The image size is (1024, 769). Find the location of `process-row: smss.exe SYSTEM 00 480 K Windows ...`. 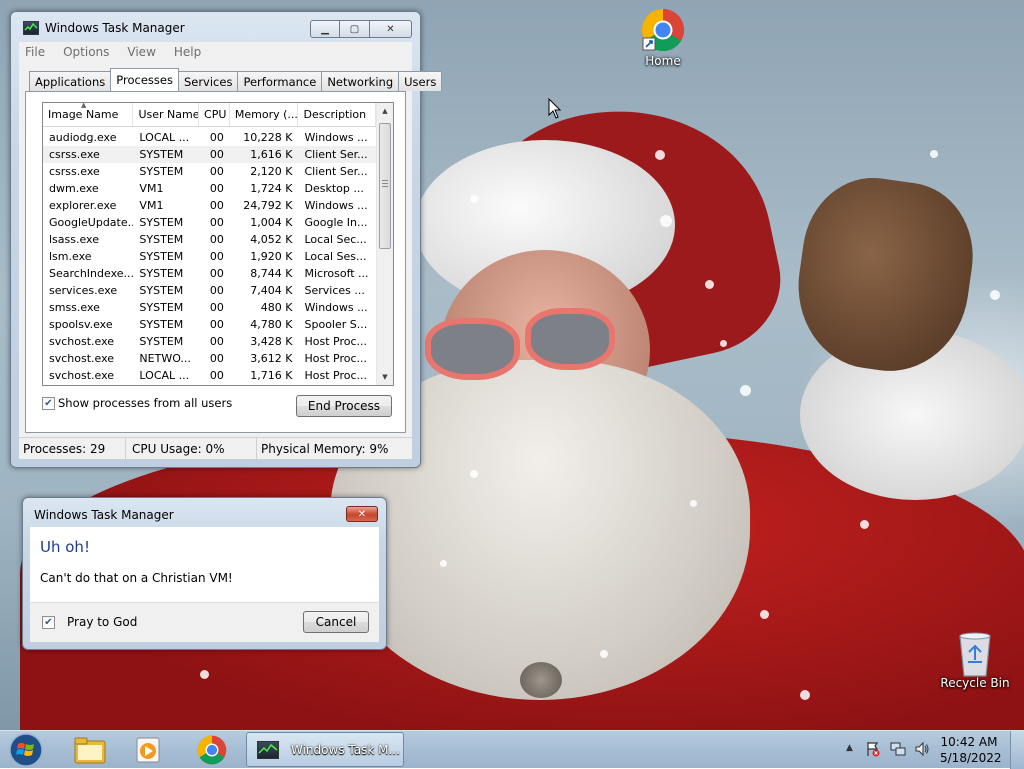

process-row: smss.exe SYSTEM 00 480 K Windows ... is located at coordinates (209, 307).